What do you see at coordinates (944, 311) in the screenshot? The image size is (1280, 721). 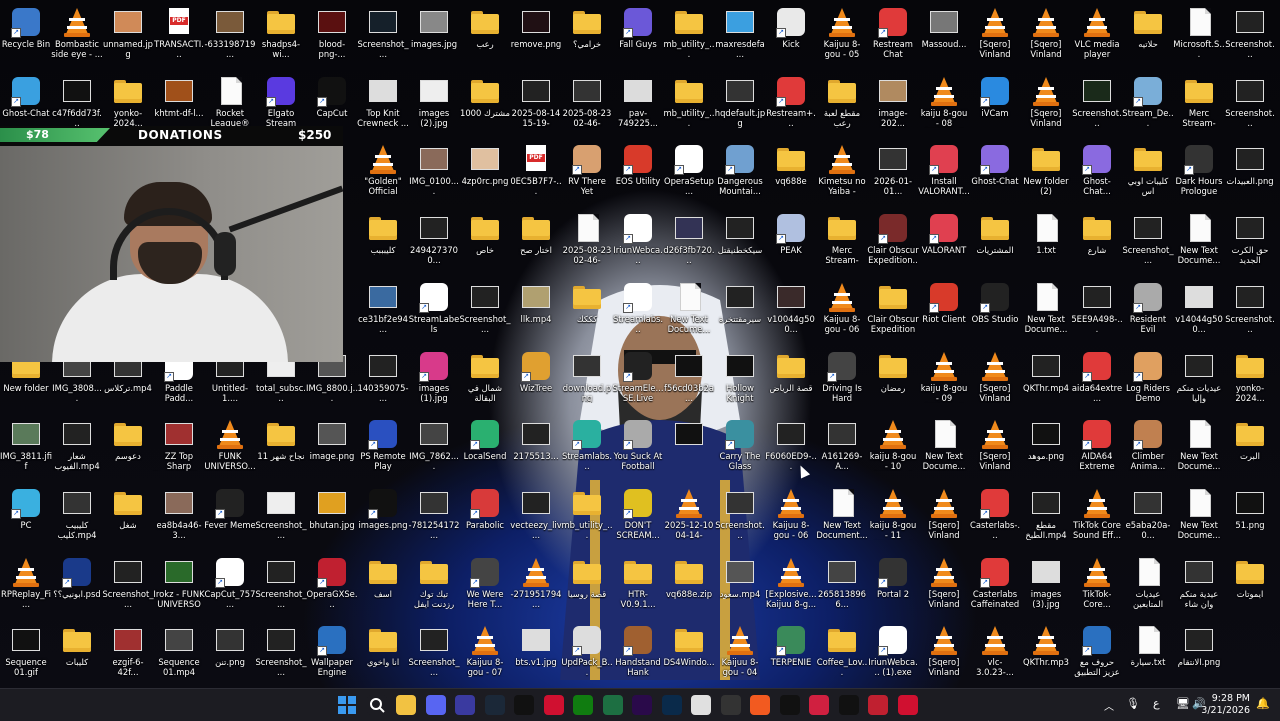 I see `desktop-icon-riot-client: ↗ Riot Client` at bounding box center [944, 311].